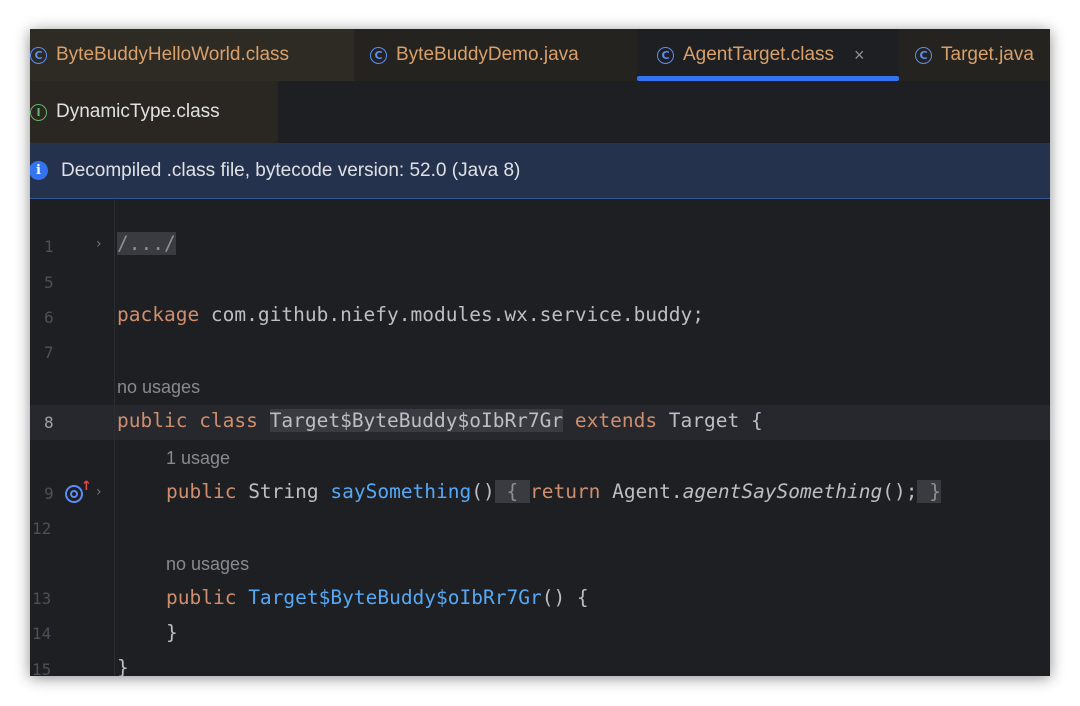  I want to click on code-line-1: /.../, so click(146, 243).